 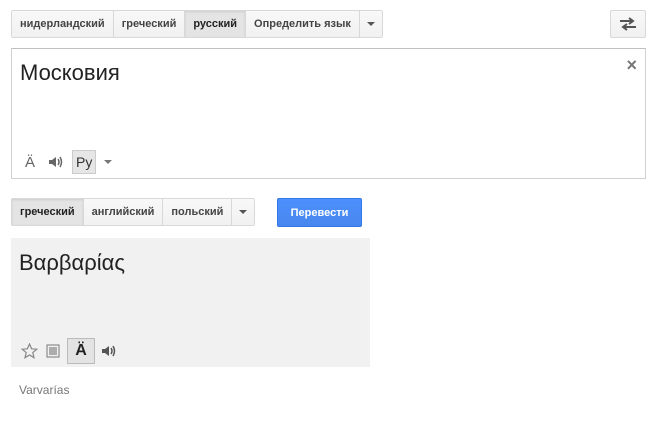 What do you see at coordinates (149, 24) in the screenshot?
I see `source-lang-greek: греческий` at bounding box center [149, 24].